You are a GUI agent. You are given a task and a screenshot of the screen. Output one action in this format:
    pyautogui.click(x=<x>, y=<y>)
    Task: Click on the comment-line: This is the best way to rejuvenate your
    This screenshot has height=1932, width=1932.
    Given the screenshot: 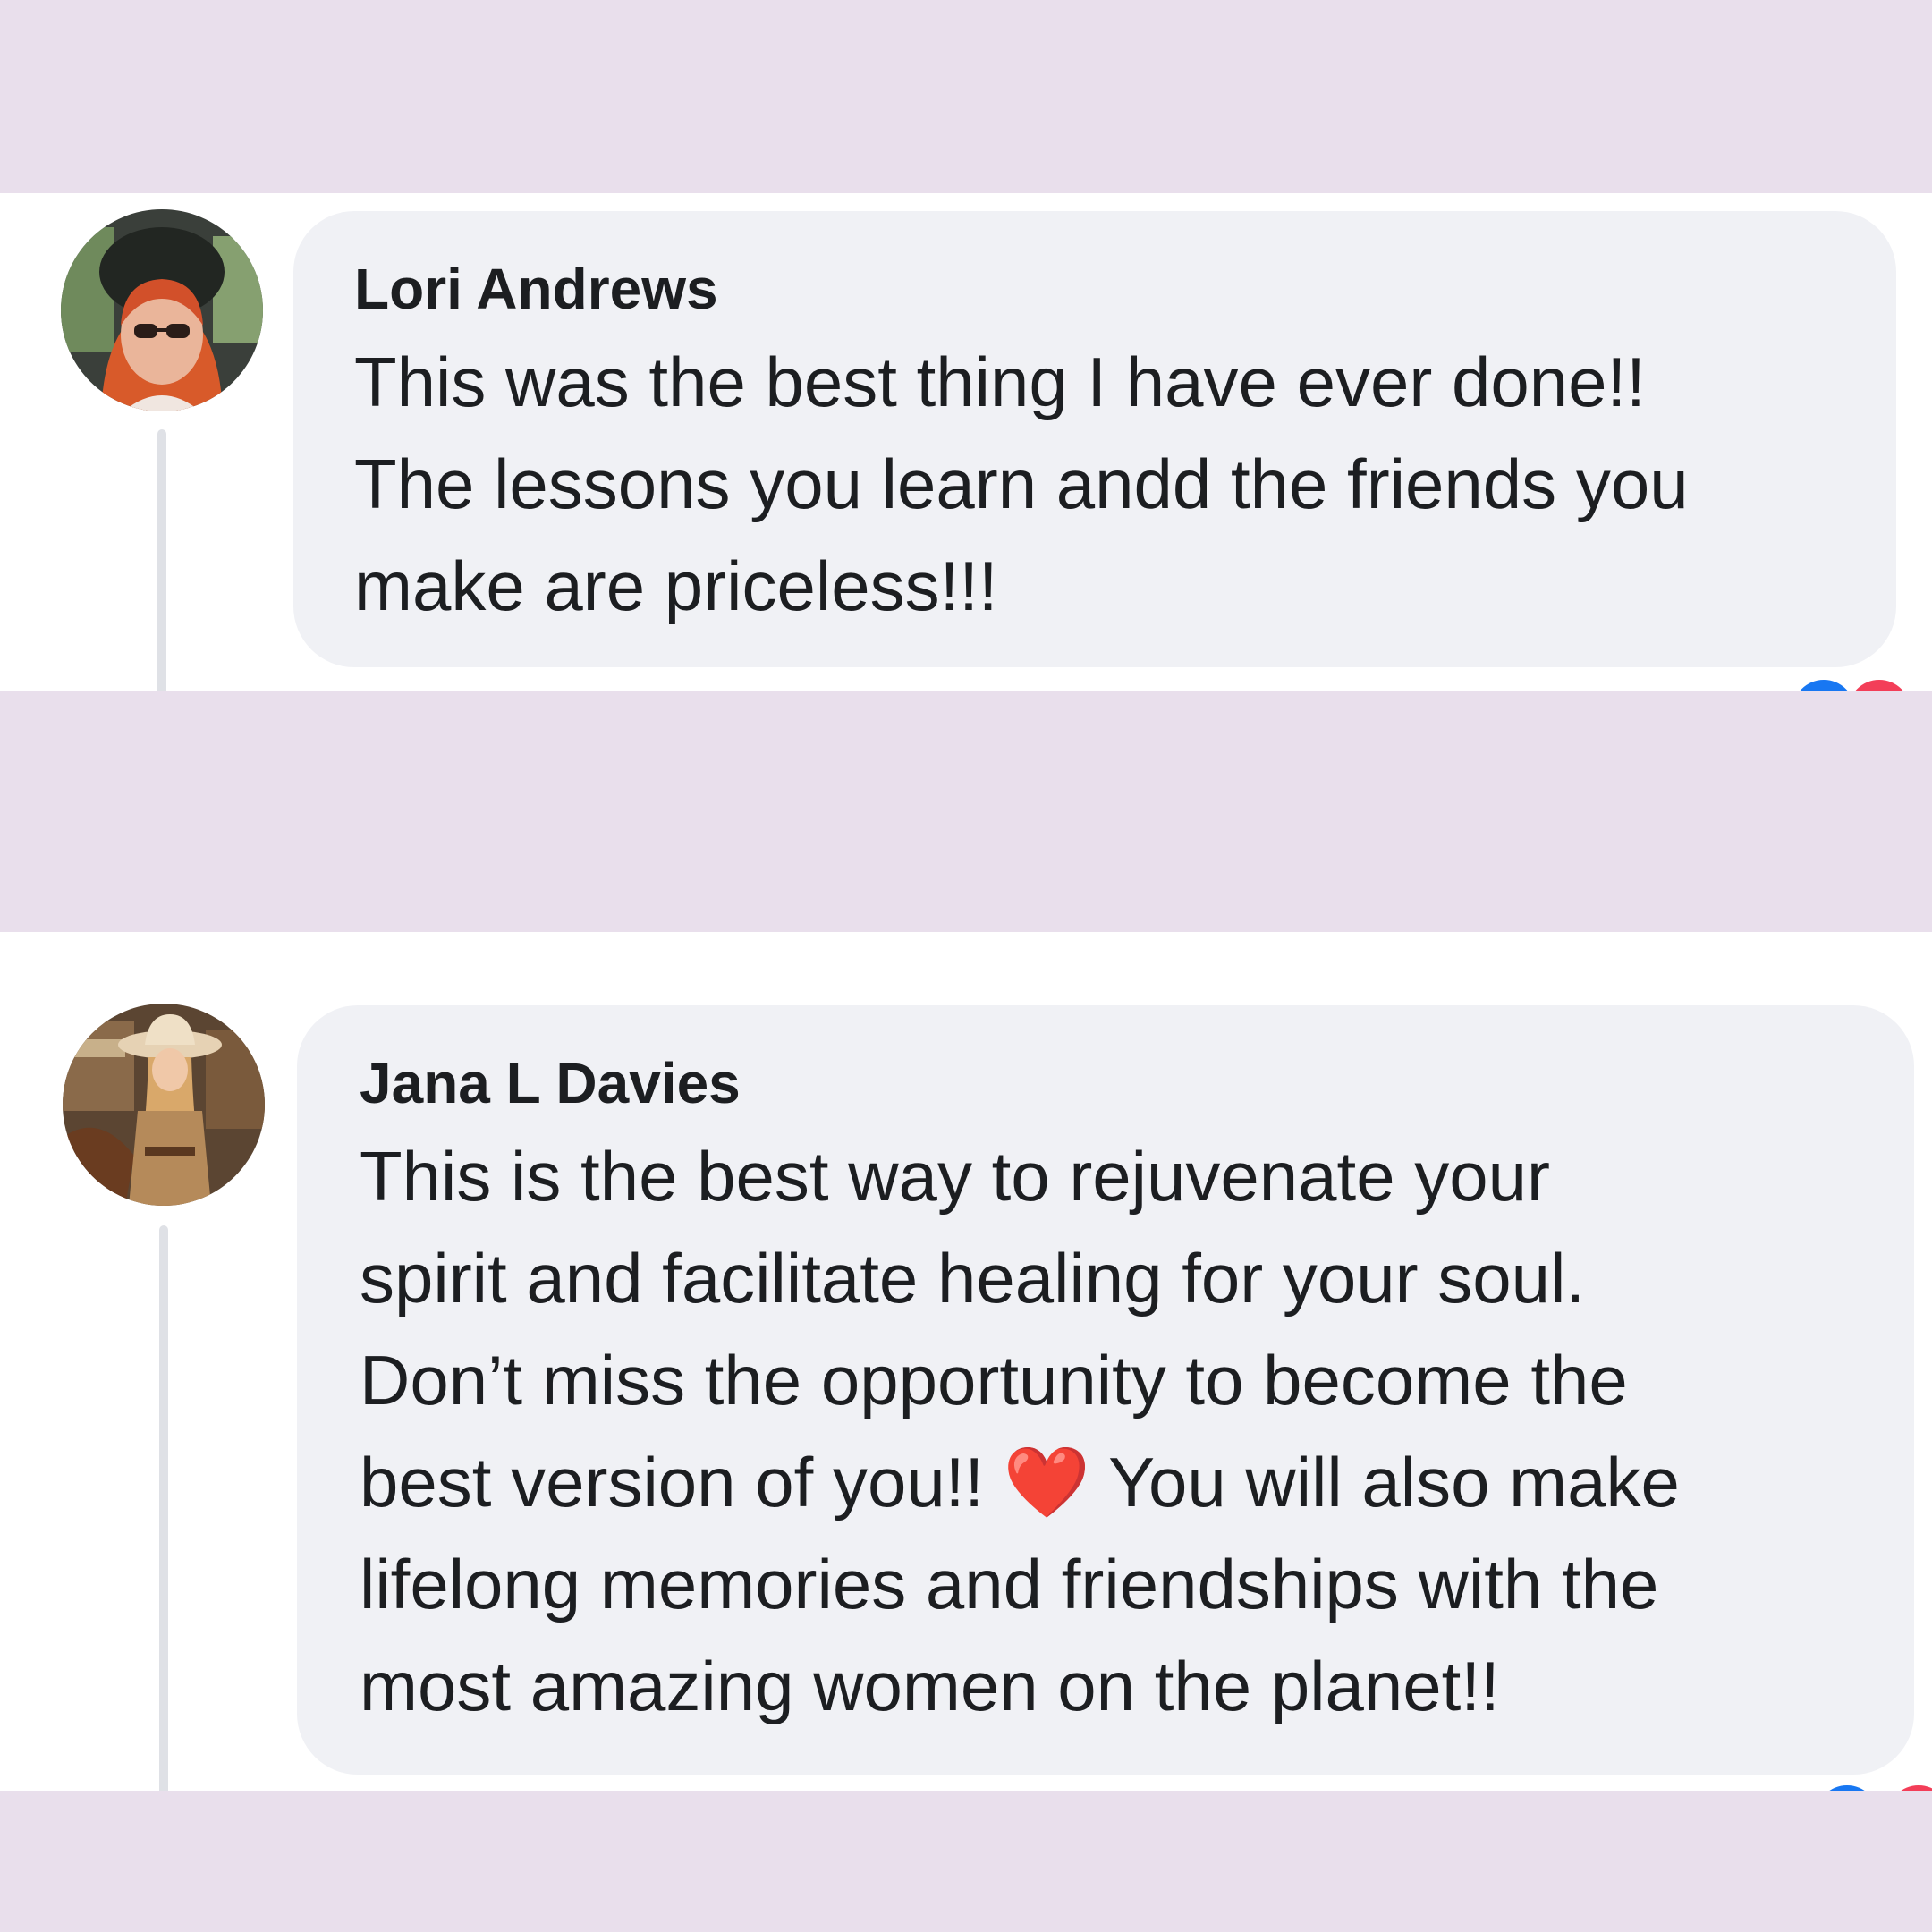 What is the action you would take?
    pyautogui.click(x=955, y=1176)
    